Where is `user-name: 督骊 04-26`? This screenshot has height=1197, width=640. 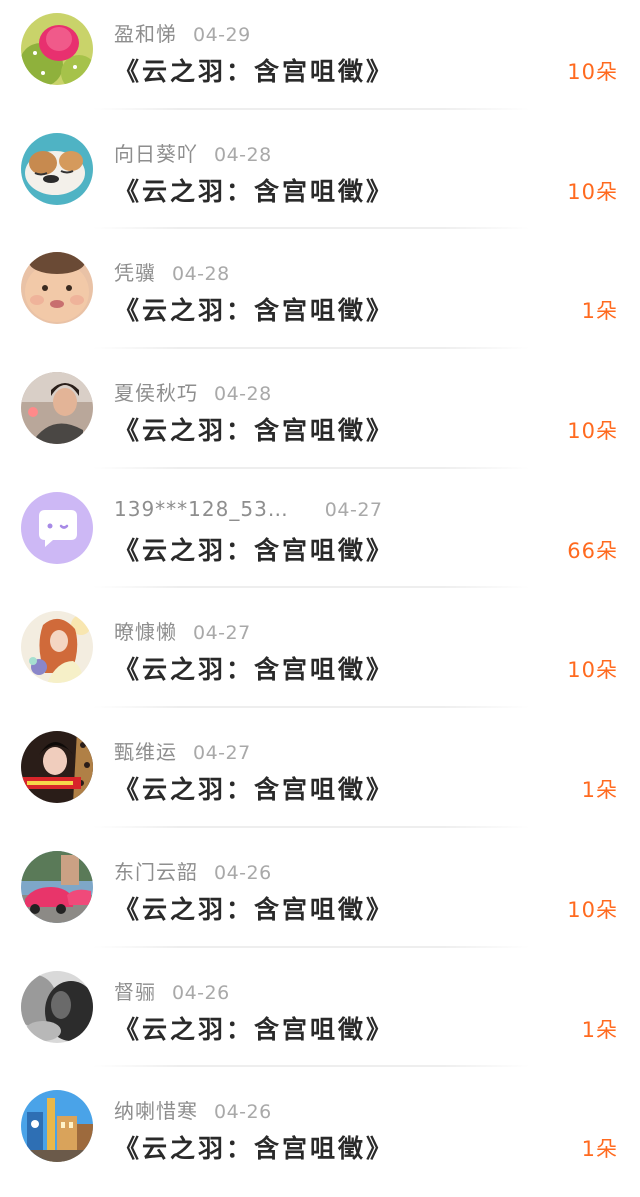 user-name: 督骊 04-26 is located at coordinates (172, 991).